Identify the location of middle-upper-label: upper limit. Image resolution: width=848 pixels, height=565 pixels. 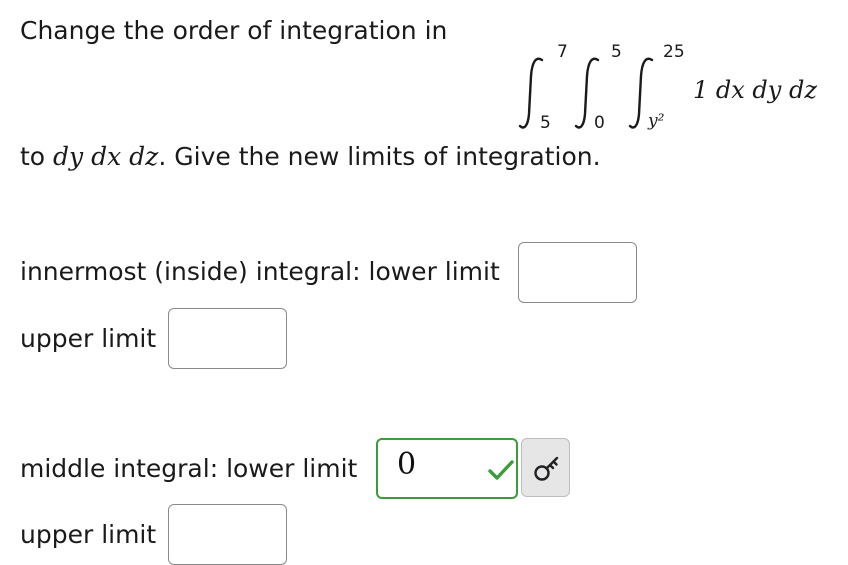
(88, 534).